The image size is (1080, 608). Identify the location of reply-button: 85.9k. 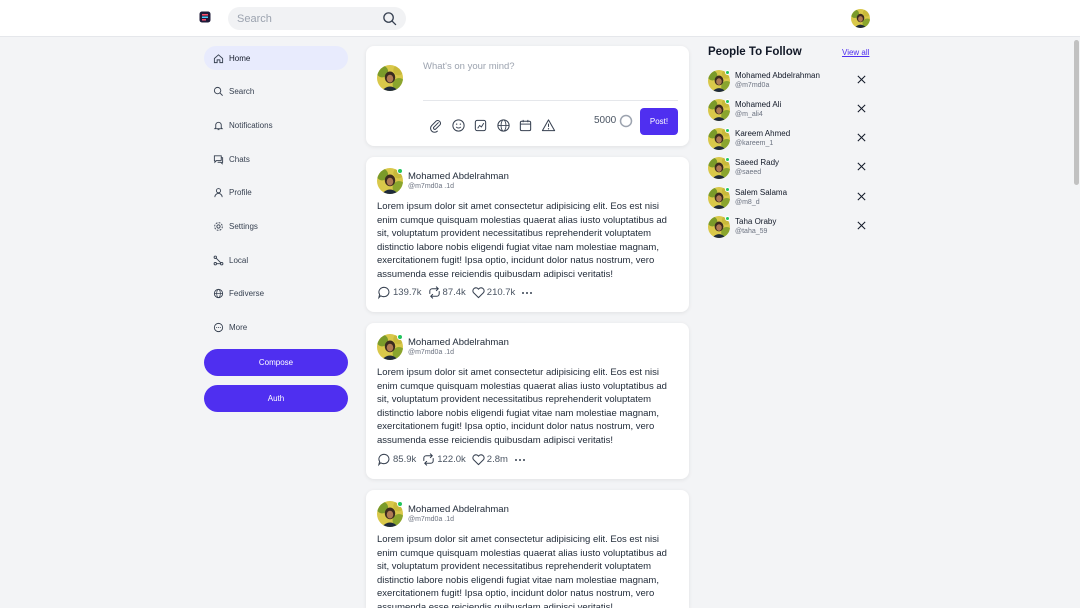
(396, 459).